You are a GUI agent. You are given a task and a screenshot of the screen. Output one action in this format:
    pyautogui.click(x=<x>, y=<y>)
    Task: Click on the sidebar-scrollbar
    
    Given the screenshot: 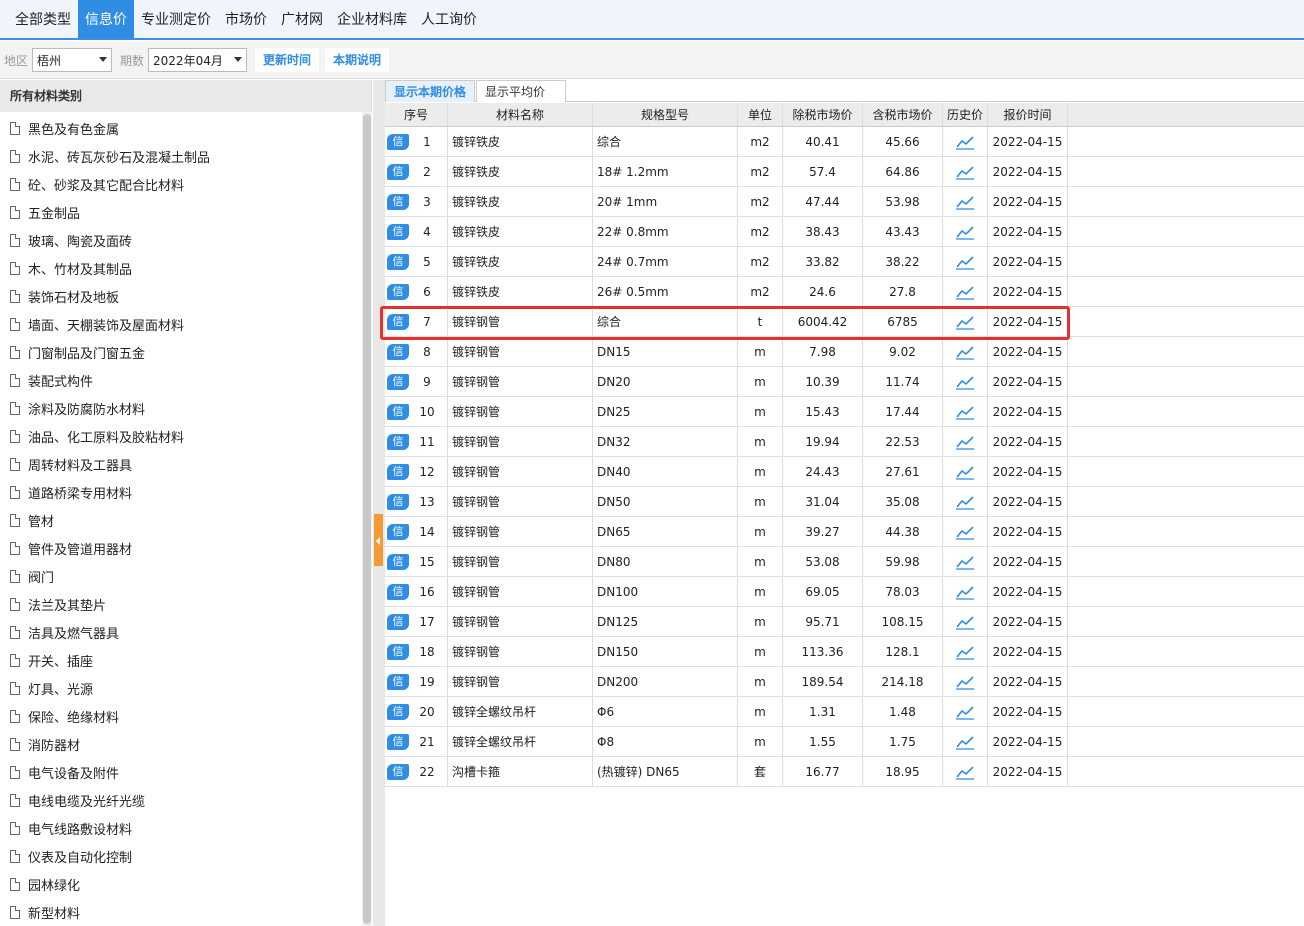 What is the action you would take?
    pyautogui.click(x=367, y=519)
    